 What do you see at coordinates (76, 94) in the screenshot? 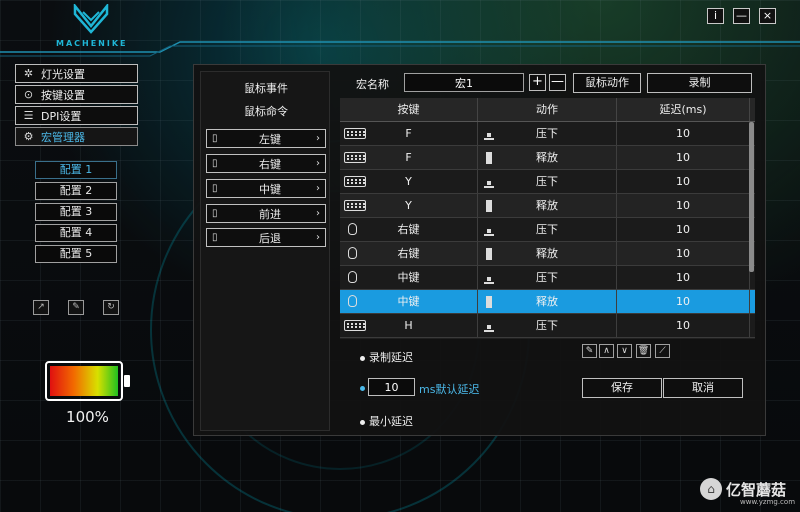
I see `nav-item-keys: ⊙ 按键设置` at bounding box center [76, 94].